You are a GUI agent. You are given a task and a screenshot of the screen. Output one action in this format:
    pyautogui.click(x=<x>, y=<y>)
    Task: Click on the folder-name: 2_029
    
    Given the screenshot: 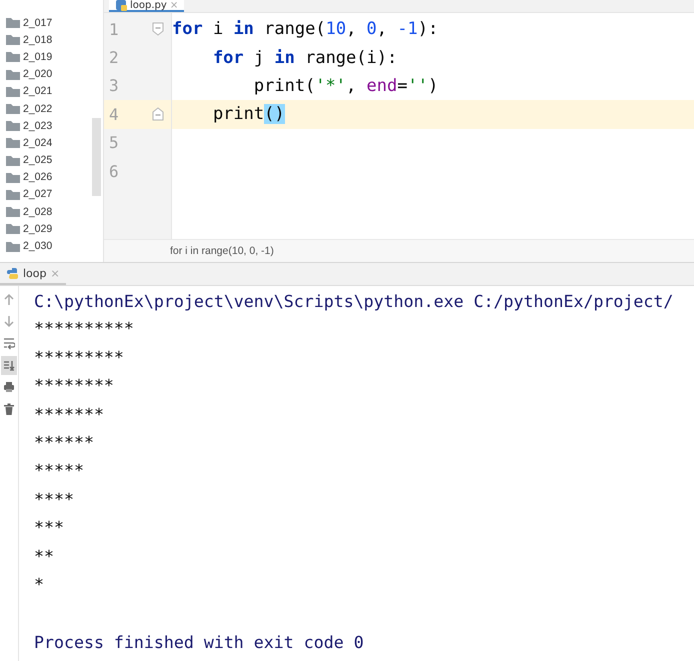 What is the action you would take?
    pyautogui.click(x=37, y=228)
    